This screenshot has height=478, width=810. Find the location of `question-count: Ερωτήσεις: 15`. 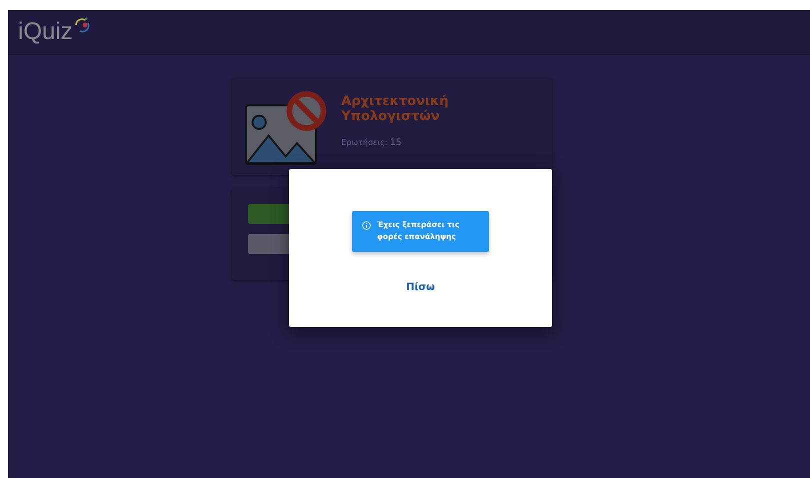

question-count: Ερωτήσεις: 15 is located at coordinates (371, 143).